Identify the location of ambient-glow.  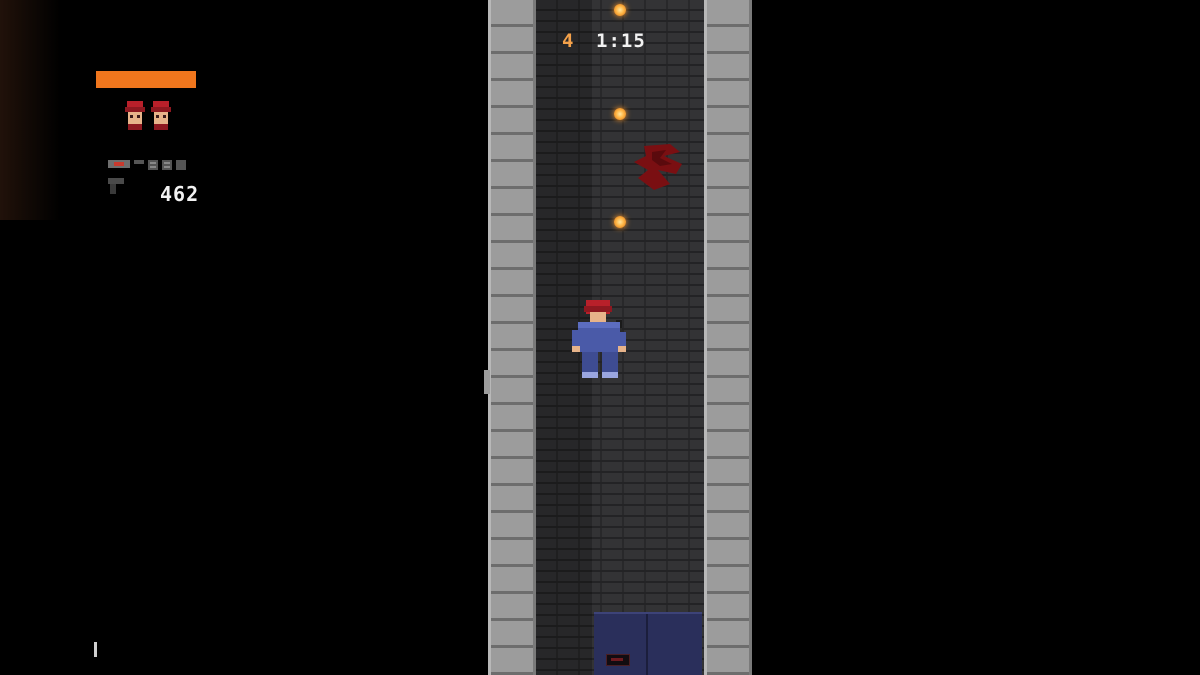
(30, 110).